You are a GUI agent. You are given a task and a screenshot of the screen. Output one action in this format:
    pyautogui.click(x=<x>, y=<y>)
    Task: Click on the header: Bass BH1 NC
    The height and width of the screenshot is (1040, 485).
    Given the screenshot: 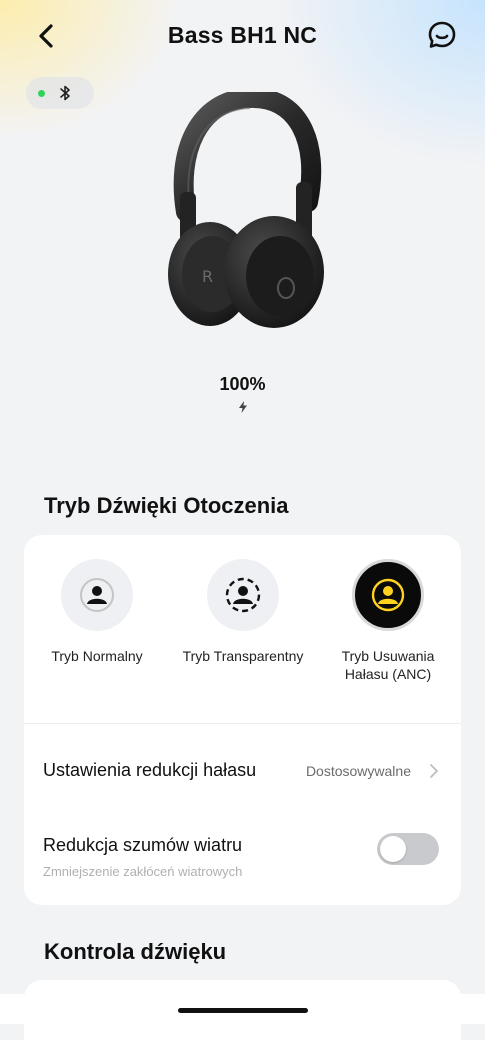 What is the action you would take?
    pyautogui.click(x=242, y=35)
    